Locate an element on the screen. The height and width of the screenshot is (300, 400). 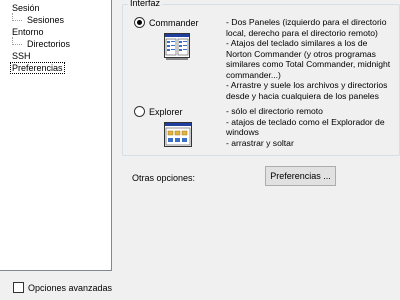
tree-item-session: Sesión is located at coordinates (26, 8).